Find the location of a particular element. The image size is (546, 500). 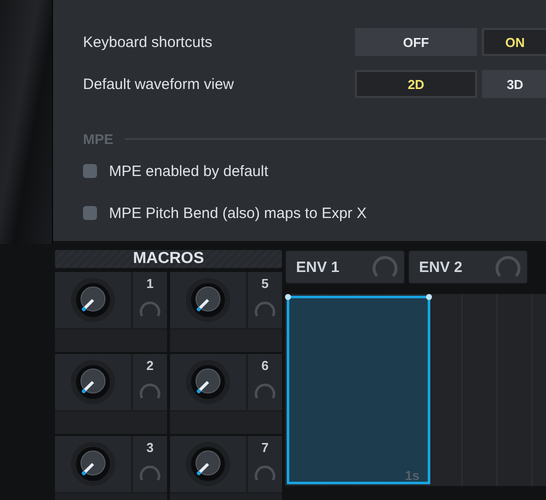

macro-number: 2 is located at coordinates (150, 365).